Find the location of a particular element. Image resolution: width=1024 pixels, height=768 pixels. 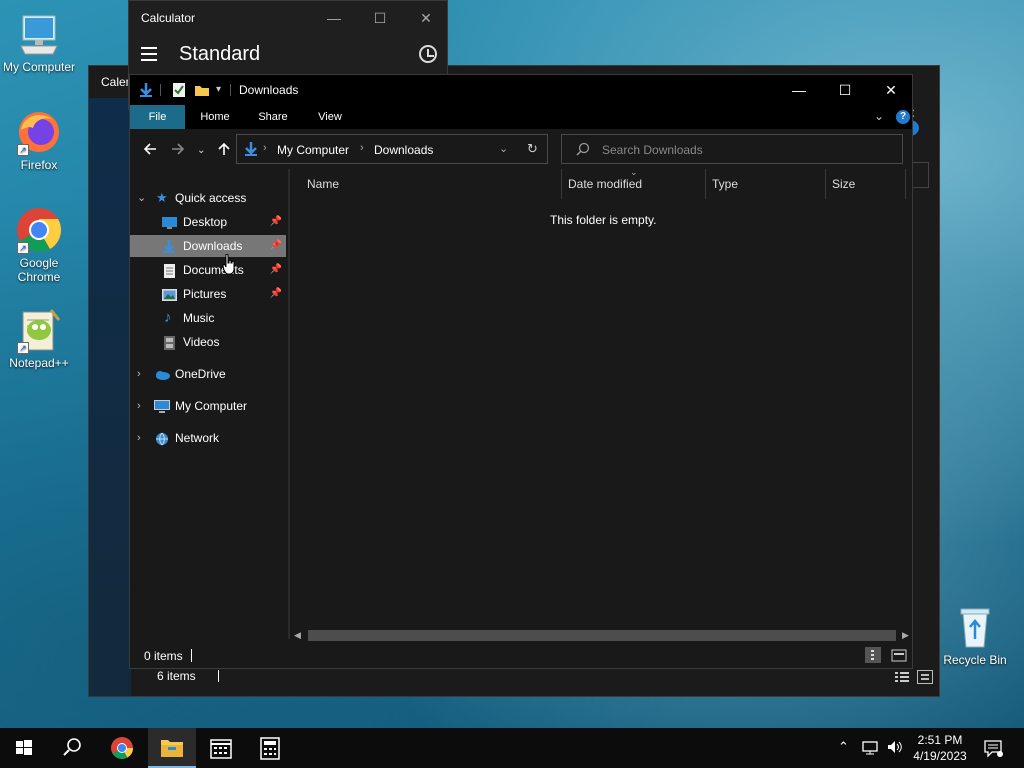

nav-item-downloads: Downloads 📌 is located at coordinates (208, 246).